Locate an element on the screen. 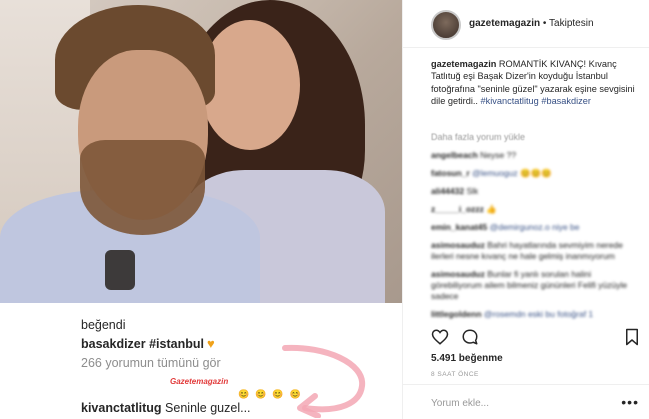 The width and height of the screenshot is (649, 419). comment-username: ali44432 is located at coordinates (447, 191).